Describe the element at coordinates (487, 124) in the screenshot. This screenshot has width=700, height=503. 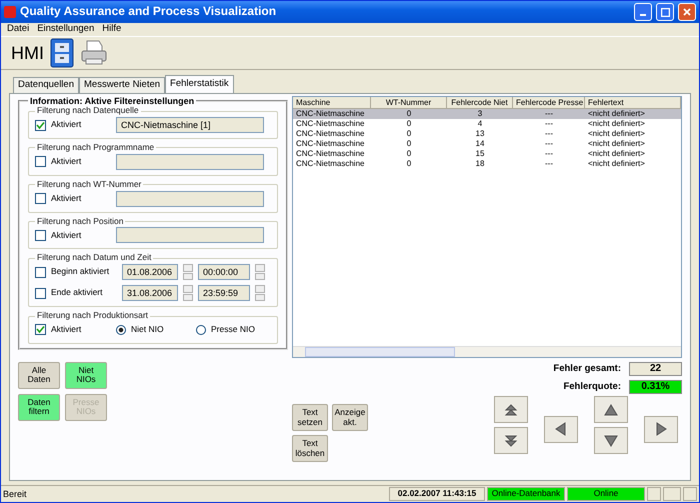
I see `table-row: CNC-Nietmaschine 0 4 --- <nicht definiert>` at that location.